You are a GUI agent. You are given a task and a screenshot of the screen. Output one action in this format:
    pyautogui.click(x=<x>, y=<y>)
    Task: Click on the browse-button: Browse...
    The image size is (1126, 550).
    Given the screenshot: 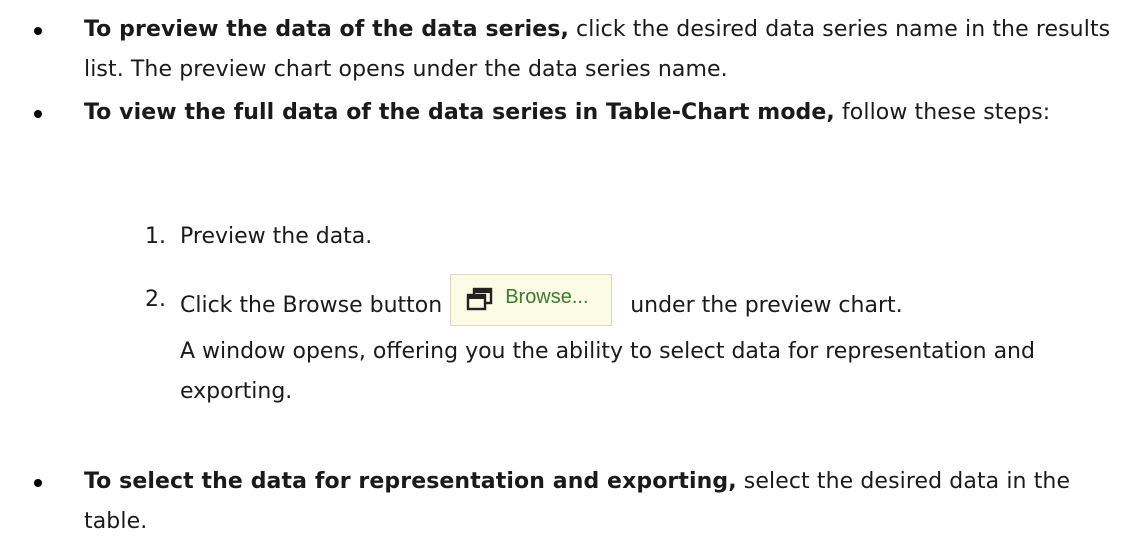 What is the action you would take?
    pyautogui.click(x=531, y=300)
    